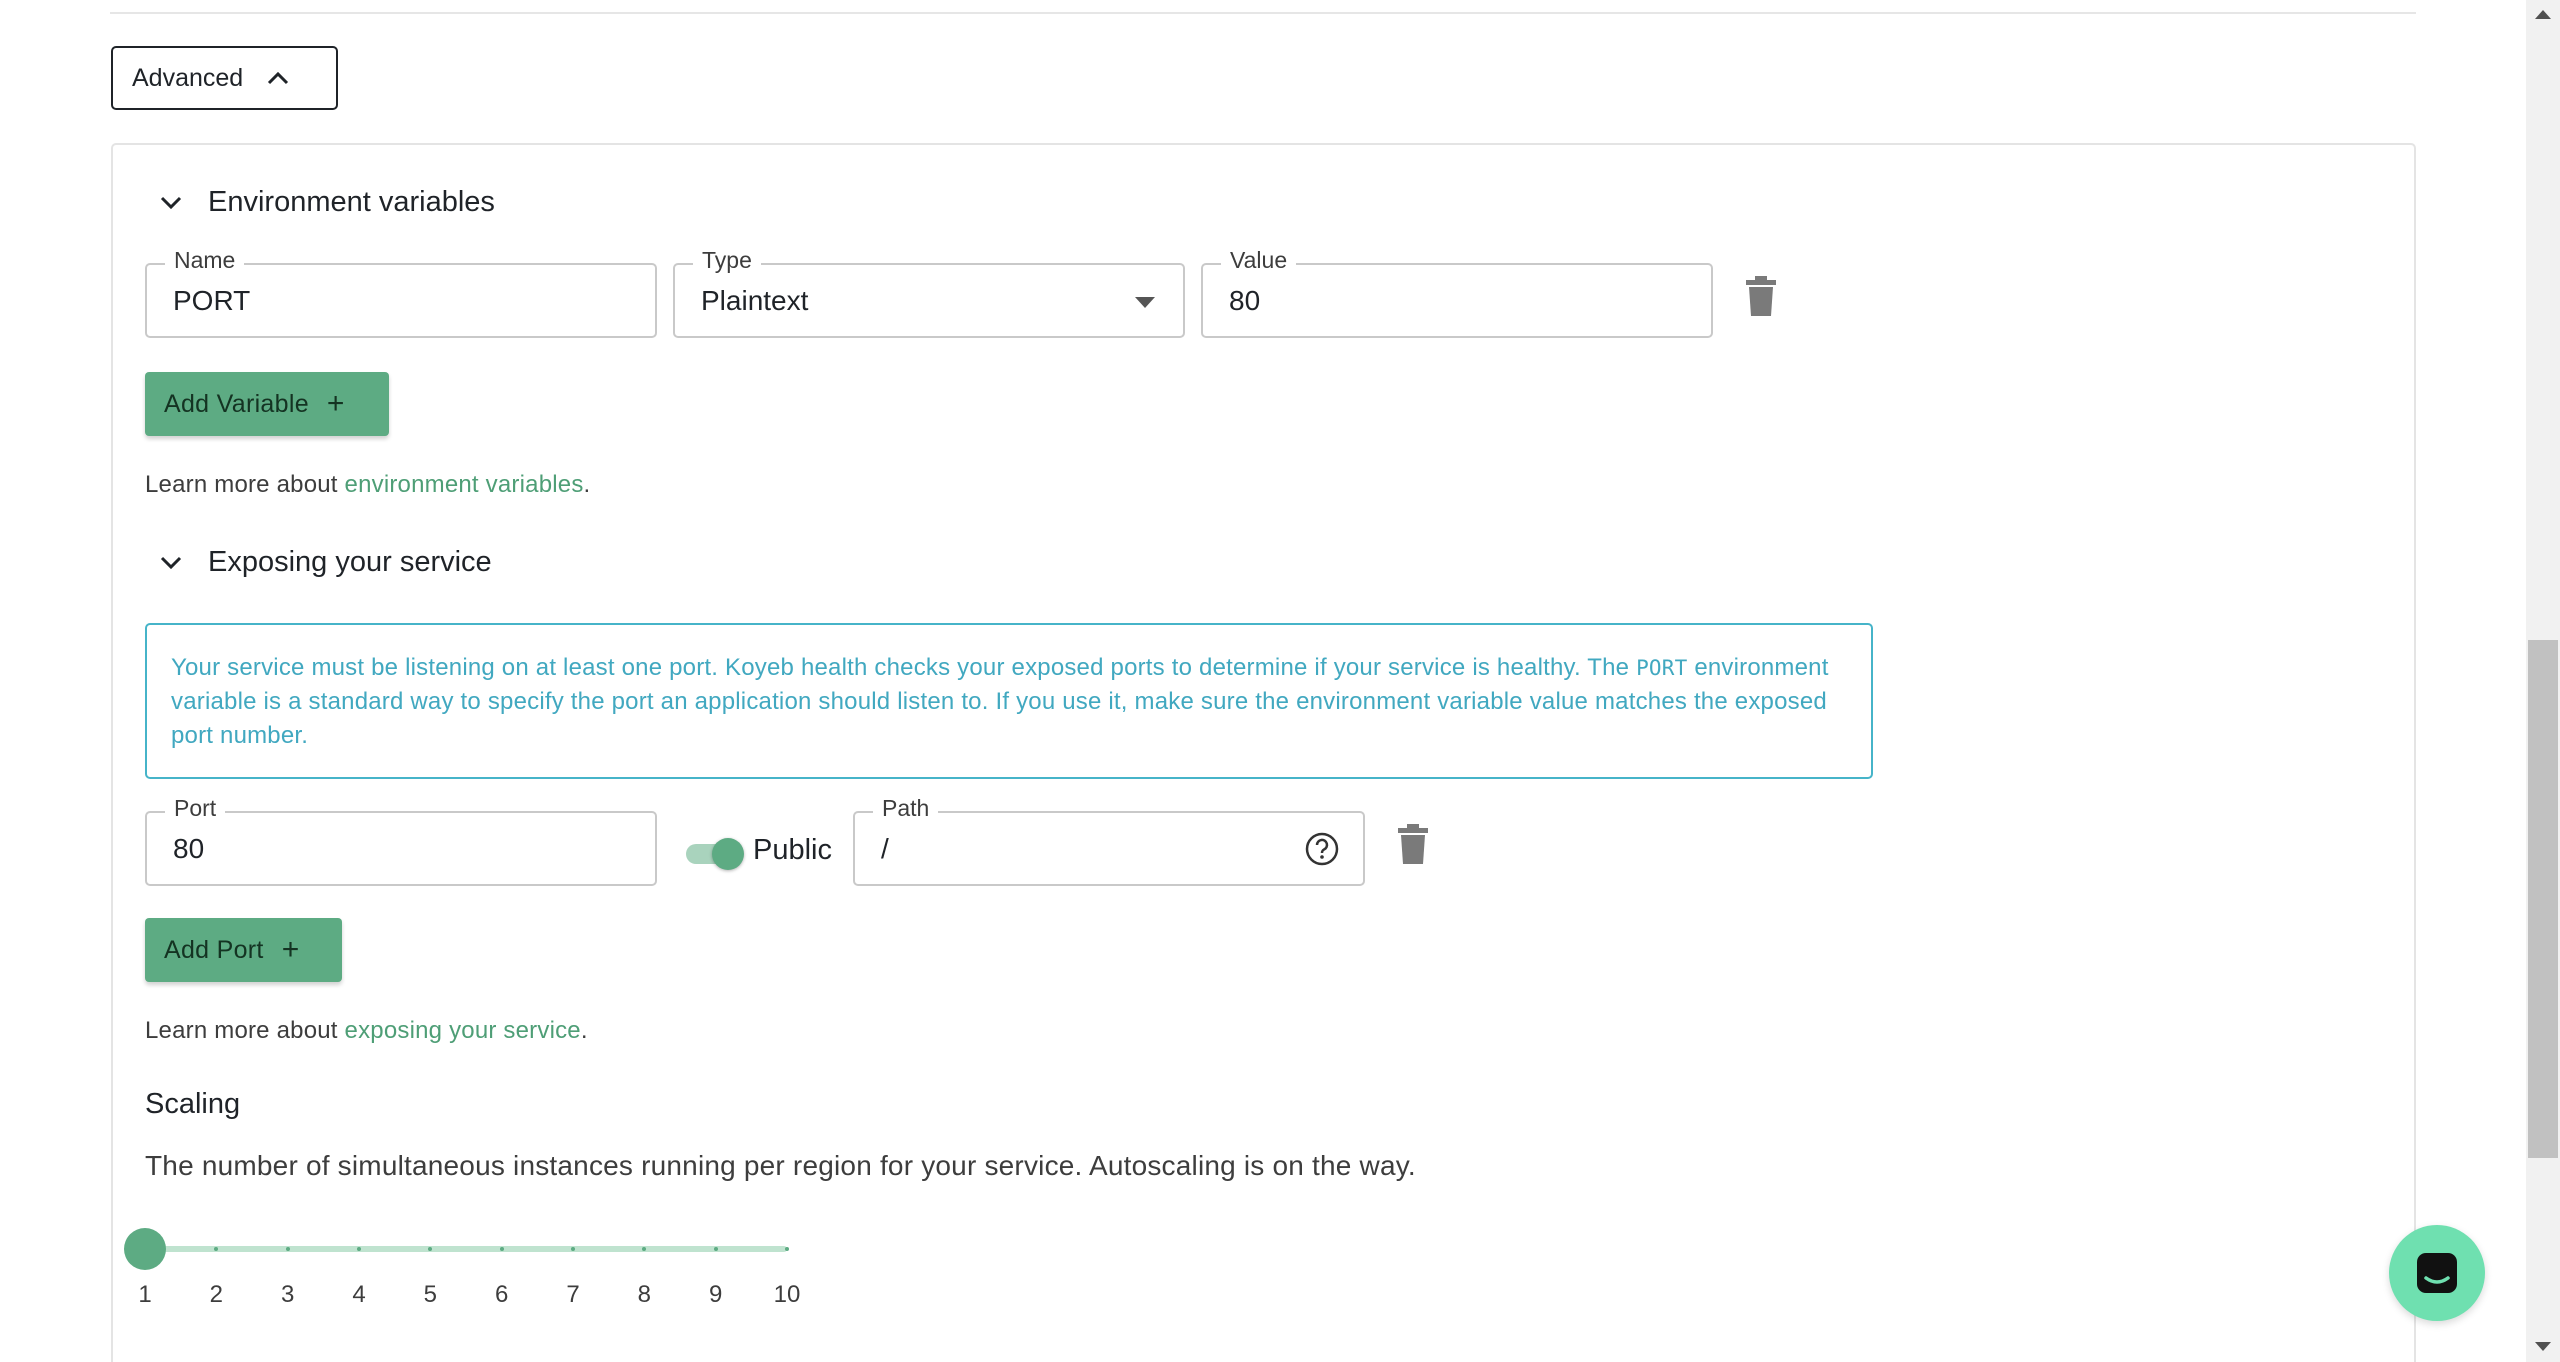 The image size is (2560, 1362). Describe the element at coordinates (359, 1294) in the screenshot. I see `slider-tick-label: 4` at that location.